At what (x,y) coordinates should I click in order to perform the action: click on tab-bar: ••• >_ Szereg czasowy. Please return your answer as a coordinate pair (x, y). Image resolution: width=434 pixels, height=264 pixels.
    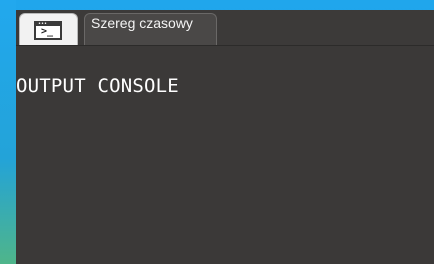
    Looking at the image, I should click on (225, 28).